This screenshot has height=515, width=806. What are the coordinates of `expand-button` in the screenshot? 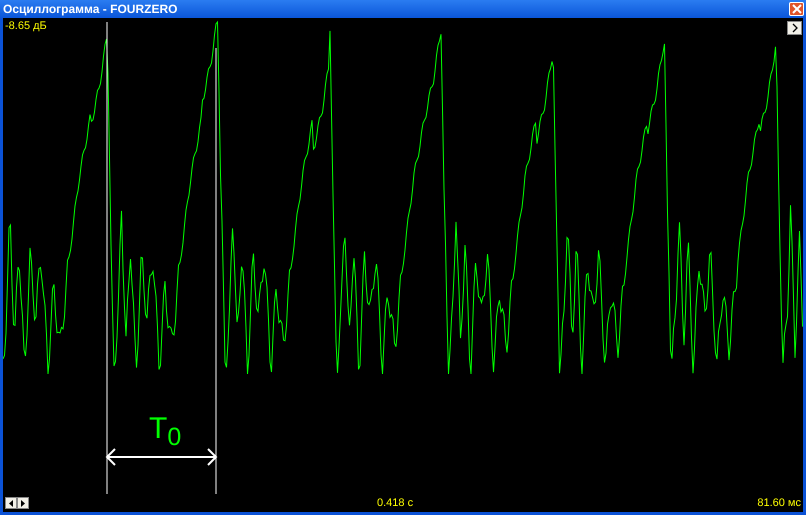 It's located at (794, 28).